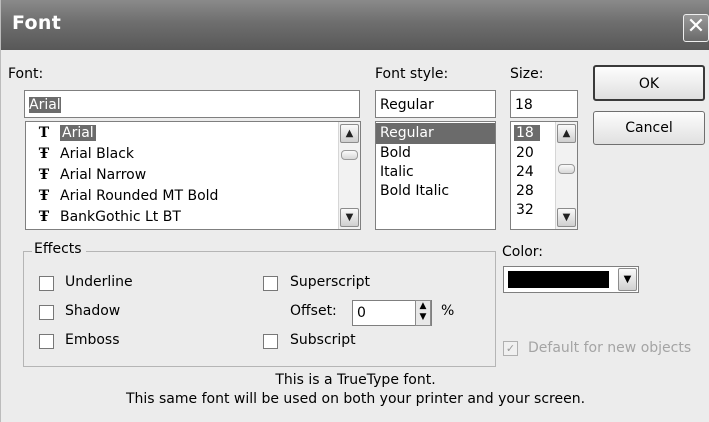  What do you see at coordinates (349, 175) in the screenshot?
I see `font-list-scrollbar: ▲ ▼` at bounding box center [349, 175].